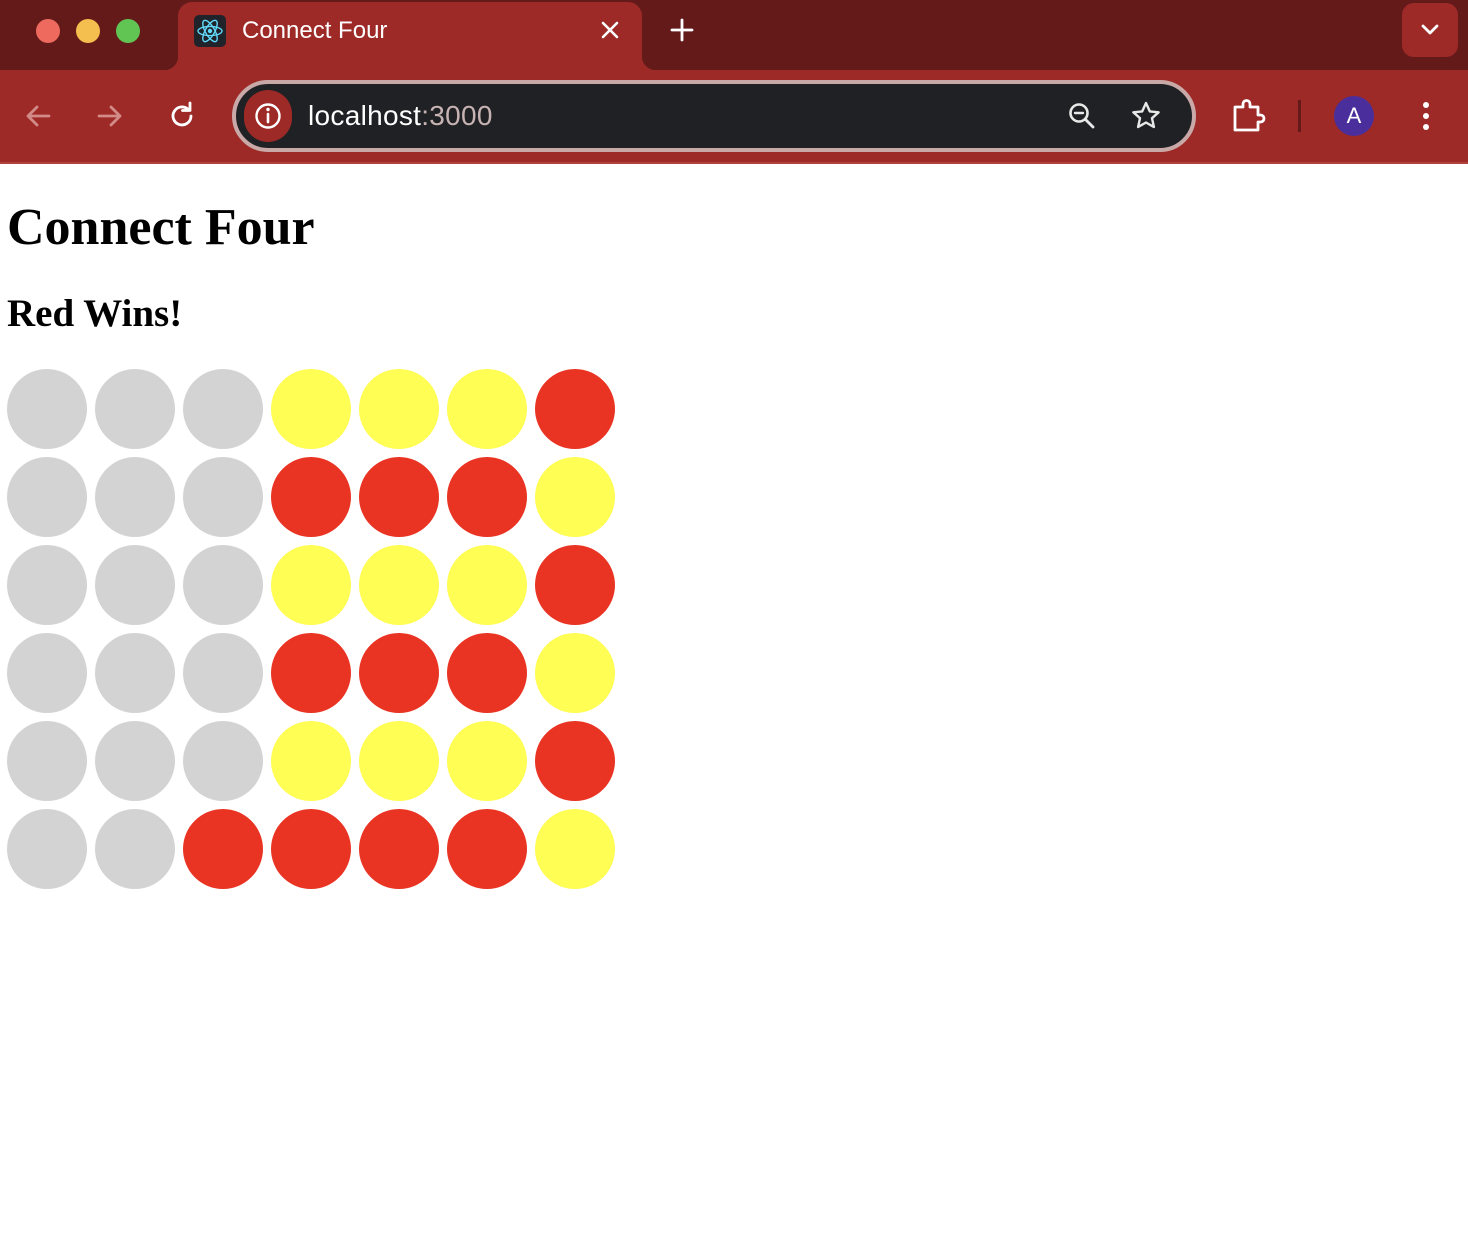  Describe the element at coordinates (1248, 116) in the screenshot. I see `extensions-puzzle-icon` at that location.